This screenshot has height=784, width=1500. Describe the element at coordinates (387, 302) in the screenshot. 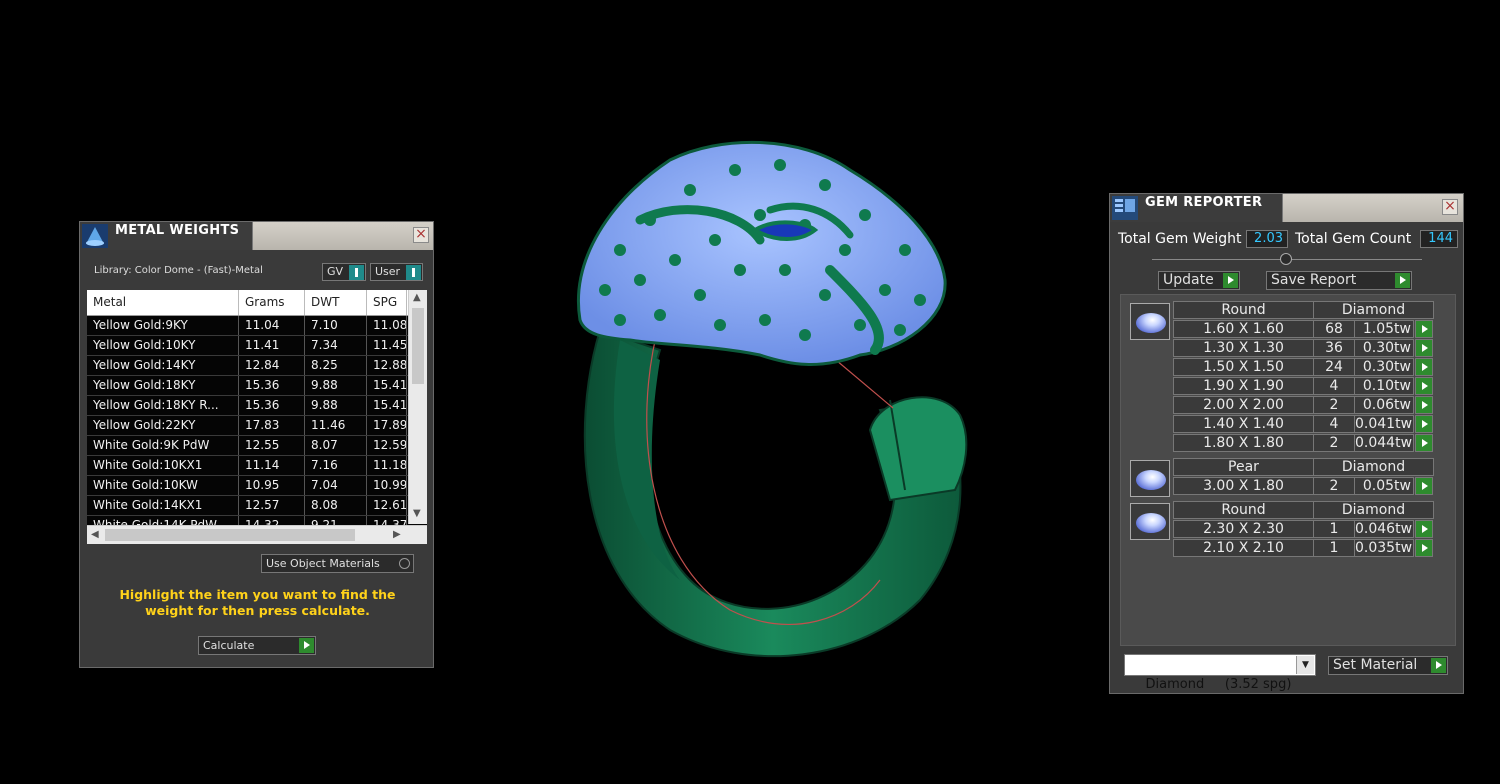

I see `column-header-spg: SPG` at that location.